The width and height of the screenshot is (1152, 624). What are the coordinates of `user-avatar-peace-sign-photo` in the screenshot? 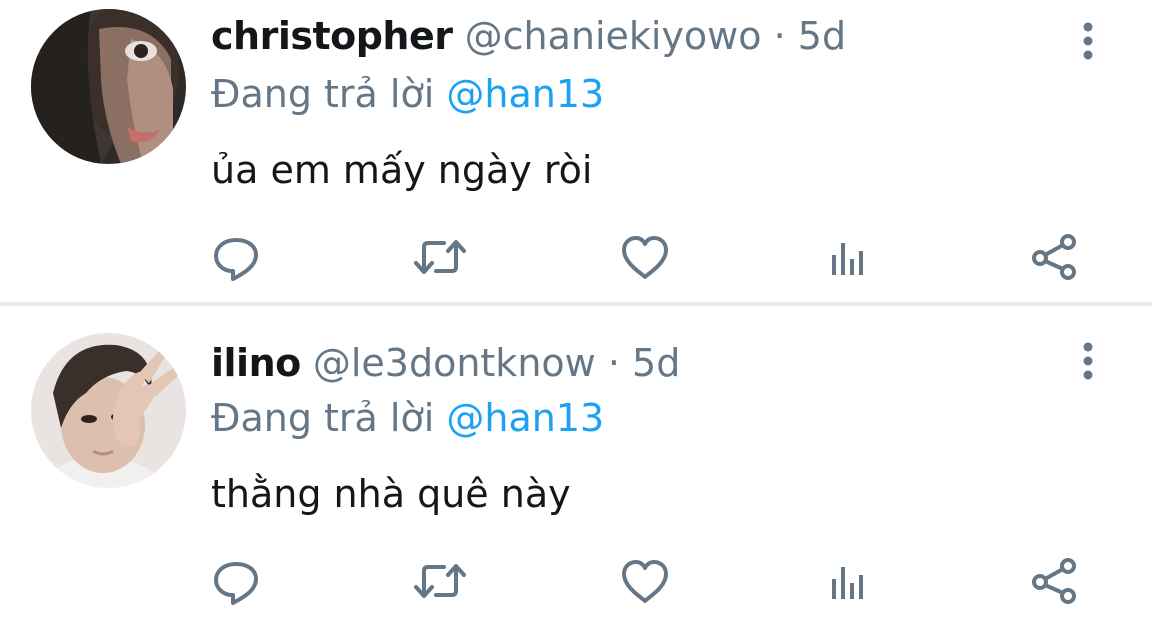 It's located at (108, 410).